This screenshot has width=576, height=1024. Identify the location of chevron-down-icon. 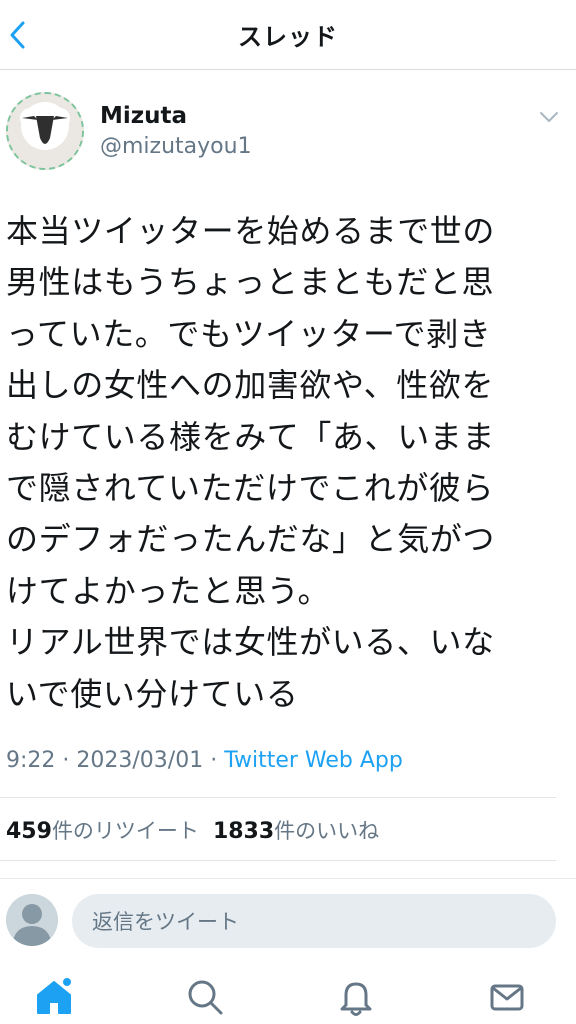
(549, 117).